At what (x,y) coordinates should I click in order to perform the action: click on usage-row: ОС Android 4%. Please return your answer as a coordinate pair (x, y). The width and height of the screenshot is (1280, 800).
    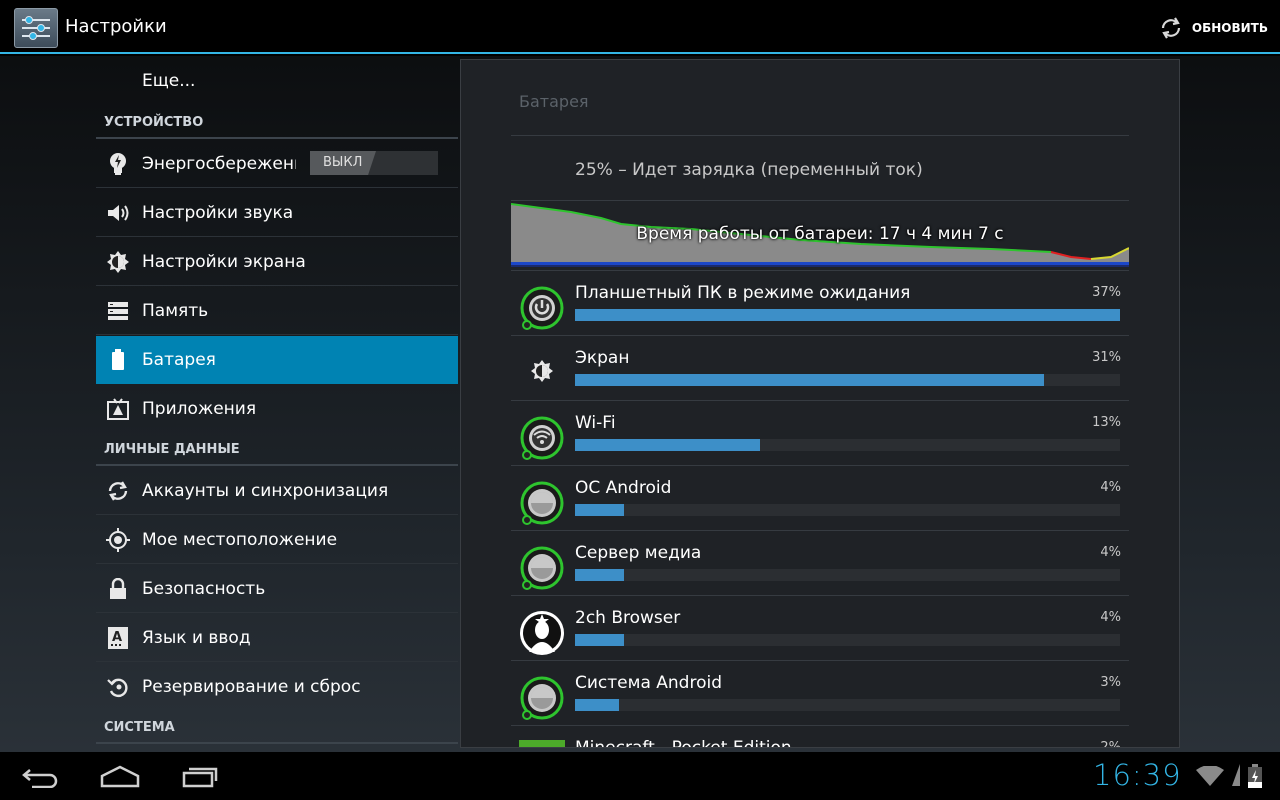
    Looking at the image, I should click on (820, 498).